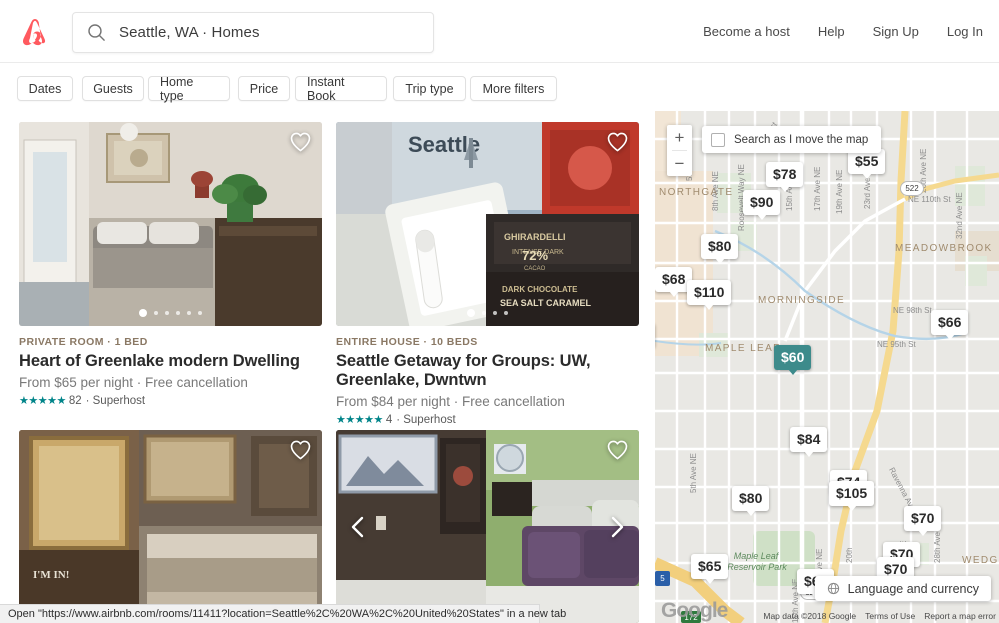  I want to click on map-price-pin: $110, so click(709, 295).